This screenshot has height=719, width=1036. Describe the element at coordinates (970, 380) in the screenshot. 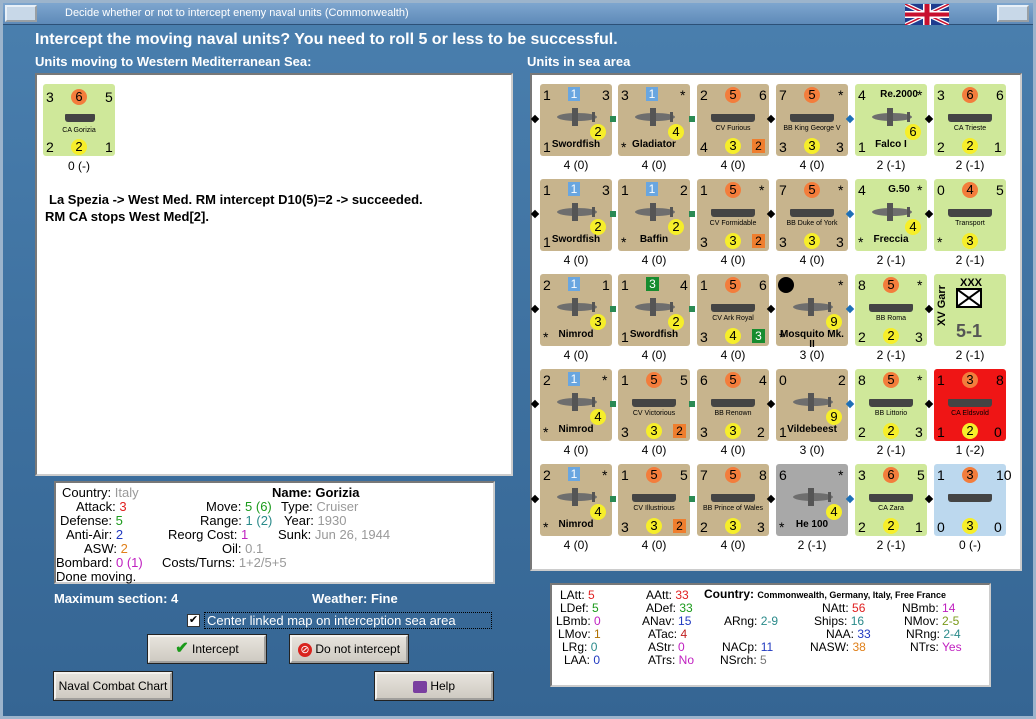

I see `counter-top-center: 3` at that location.